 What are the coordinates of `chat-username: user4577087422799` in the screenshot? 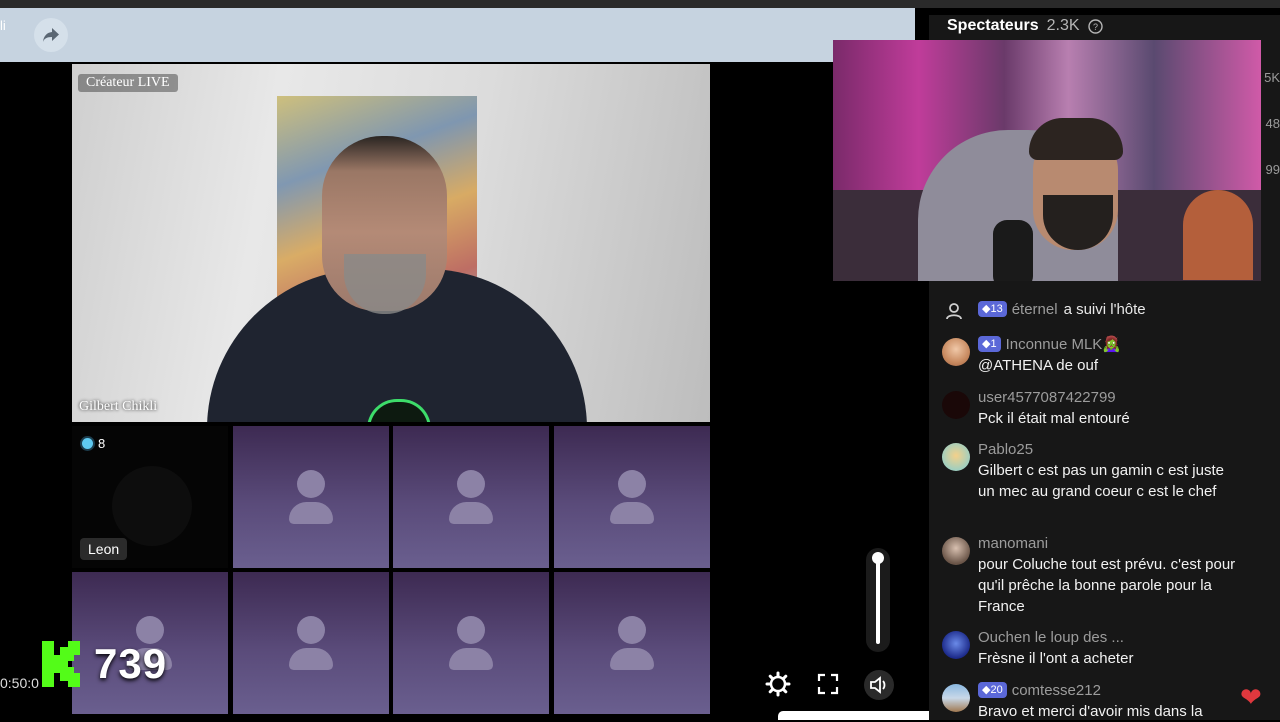 It's located at (1109, 397).